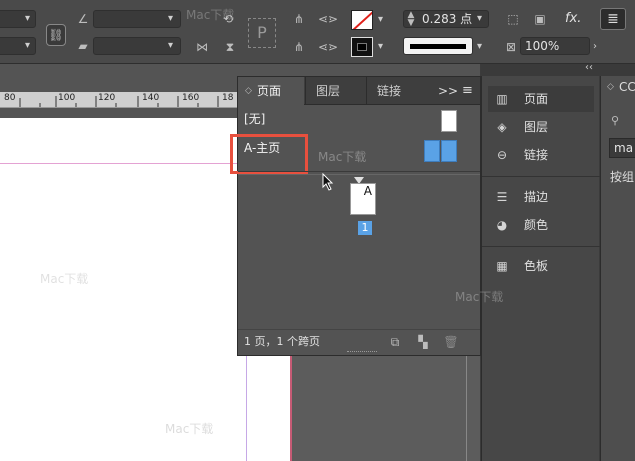 The height and width of the screenshot is (461, 635). Describe the element at coordinates (610, 87) in the screenshot. I see `panel-collapse-icon: ◇` at that location.